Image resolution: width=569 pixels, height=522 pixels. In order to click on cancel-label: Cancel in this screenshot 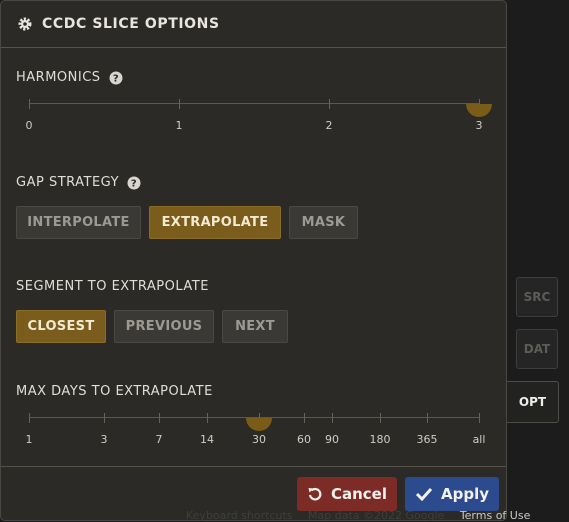, I will do `click(358, 494)`.